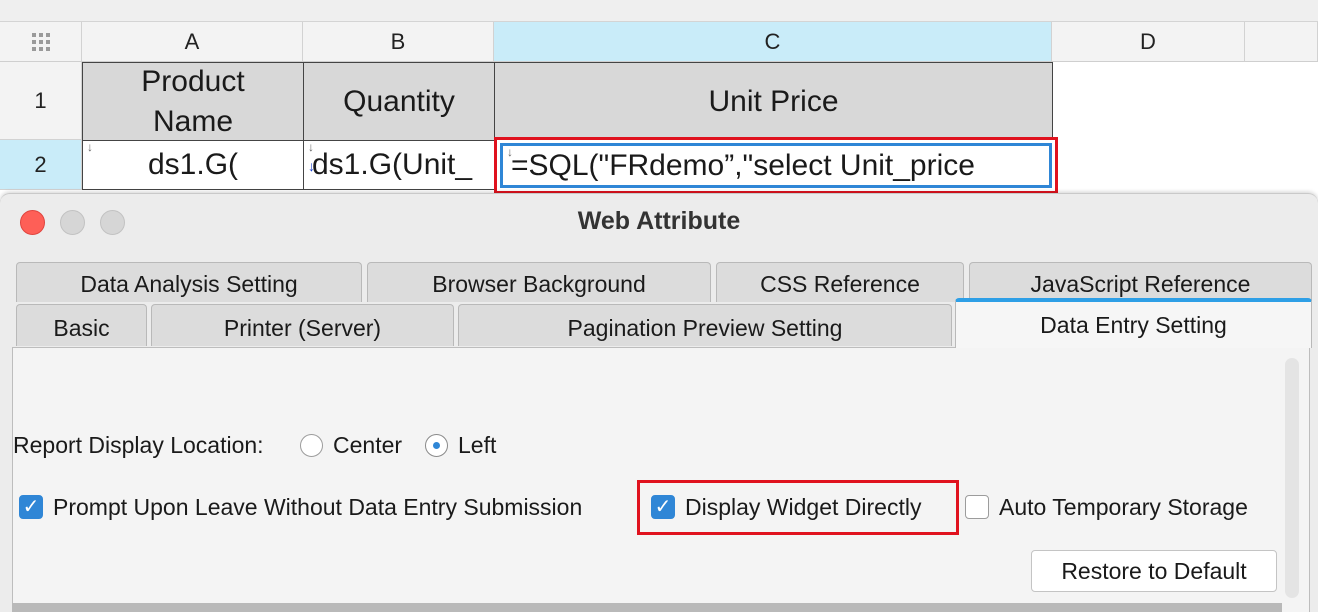 The height and width of the screenshot is (612, 1318). I want to click on row-header-2: 2, so click(41, 165).